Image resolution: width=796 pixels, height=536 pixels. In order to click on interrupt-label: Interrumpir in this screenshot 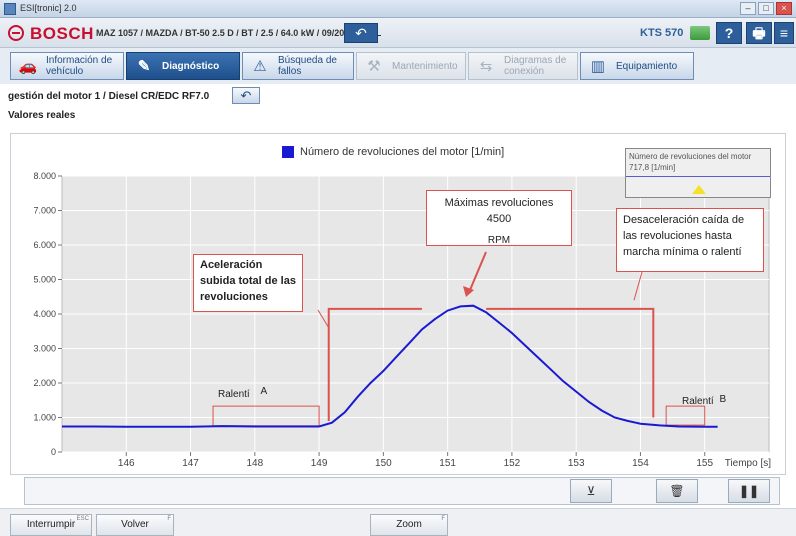, I will do `click(51, 524)`.